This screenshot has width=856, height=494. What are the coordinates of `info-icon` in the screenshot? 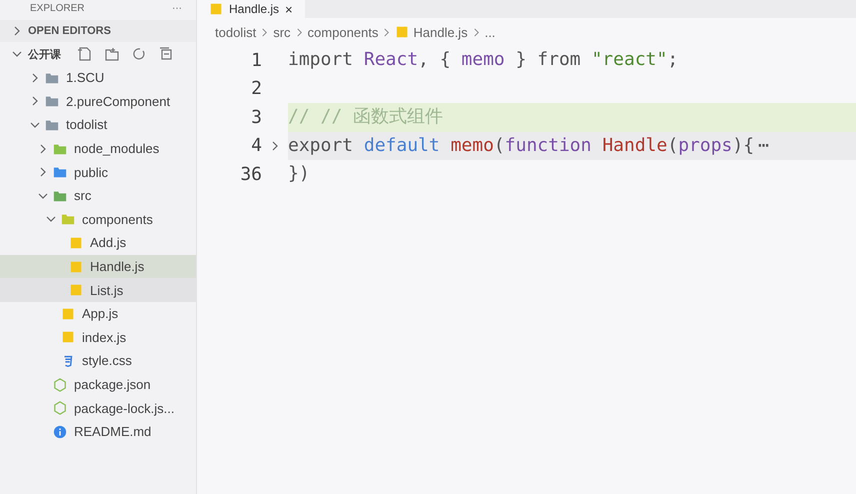 It's located at (60, 431).